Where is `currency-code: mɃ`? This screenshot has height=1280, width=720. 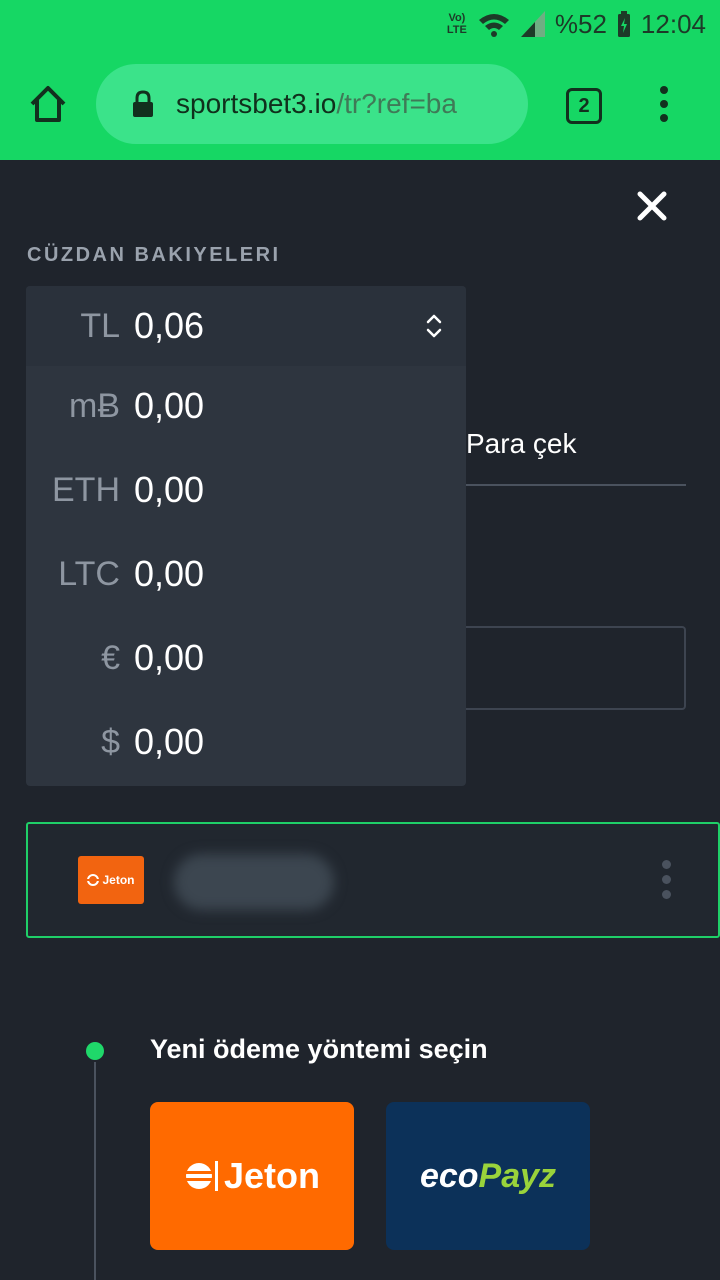 currency-code: mɃ is located at coordinates (94, 406).